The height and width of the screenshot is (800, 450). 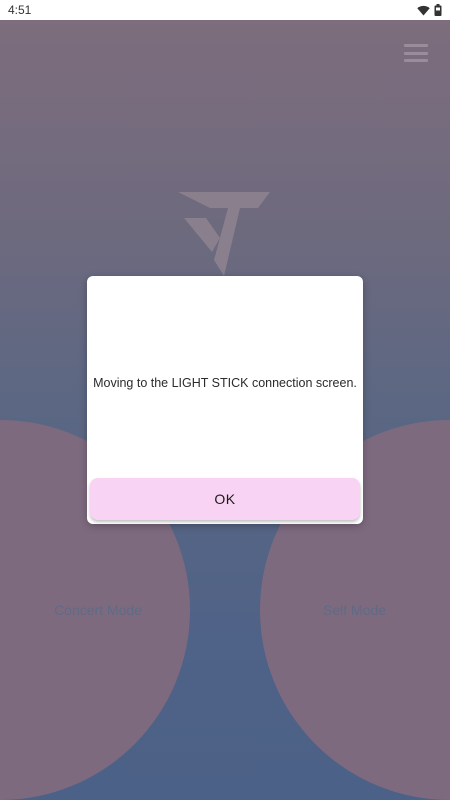 What do you see at coordinates (20, 10) in the screenshot?
I see `status-time: 4:51` at bounding box center [20, 10].